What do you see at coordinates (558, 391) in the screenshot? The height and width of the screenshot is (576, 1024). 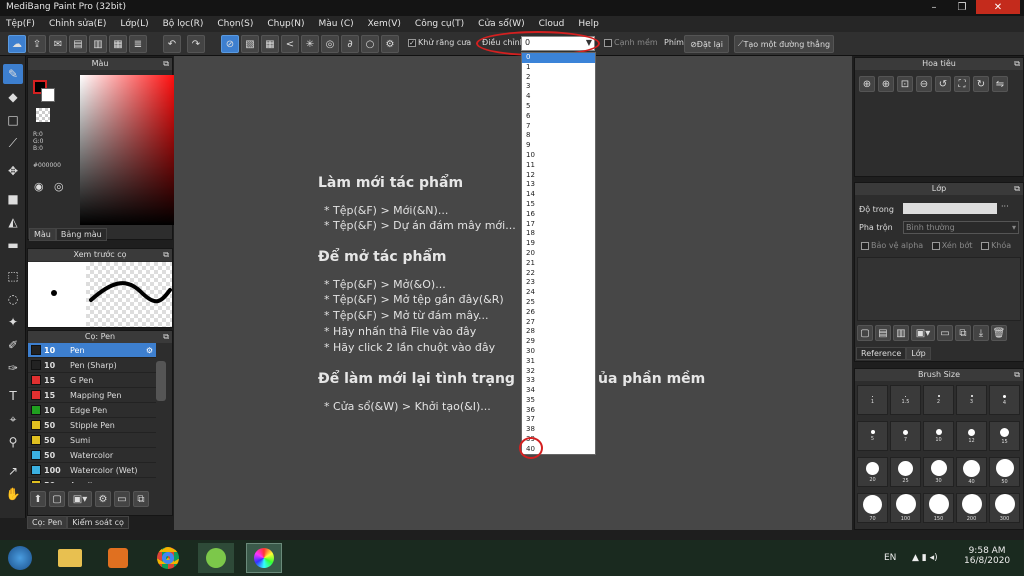 I see `dropdown-option: 34` at bounding box center [558, 391].